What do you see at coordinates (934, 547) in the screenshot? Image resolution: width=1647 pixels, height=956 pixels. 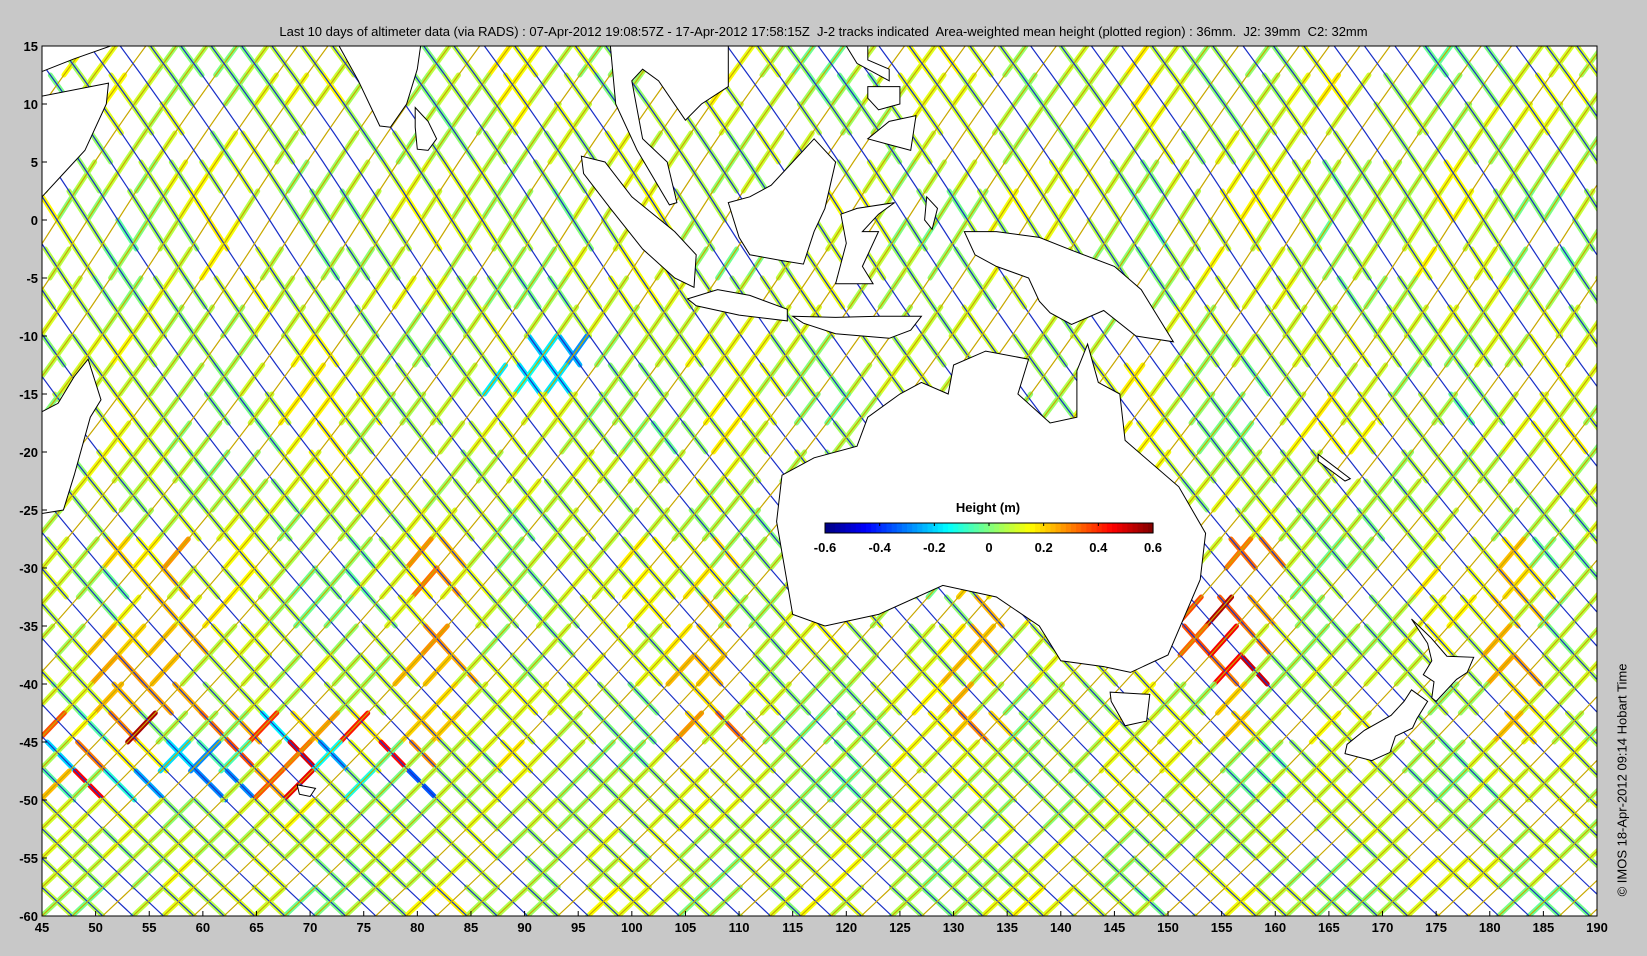 I see `colorbar-tick-label: -0.2` at bounding box center [934, 547].